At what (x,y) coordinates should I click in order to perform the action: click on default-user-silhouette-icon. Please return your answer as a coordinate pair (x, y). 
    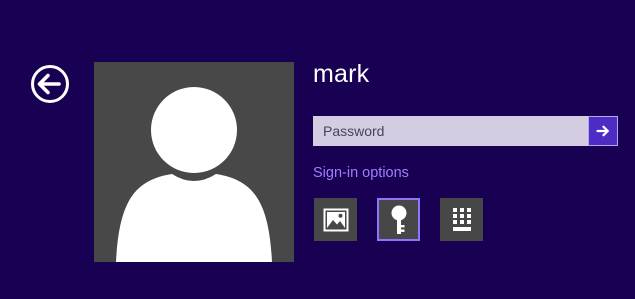
    Looking at the image, I should click on (194, 174).